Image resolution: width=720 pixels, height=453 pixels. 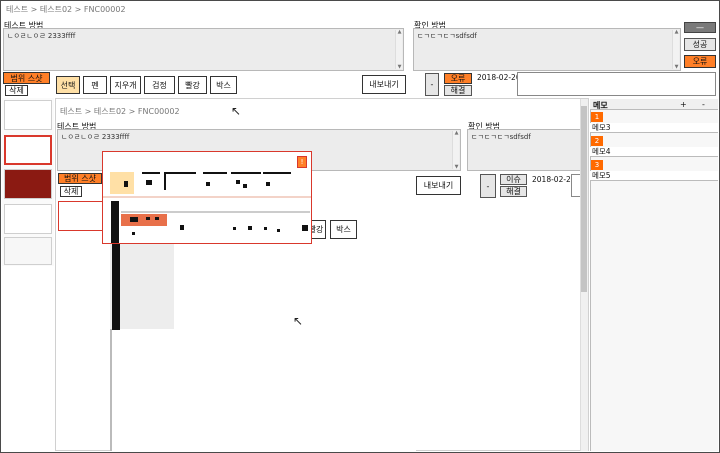 What do you see at coordinates (654, 176) in the screenshot?
I see `memo-item: 메모5` at bounding box center [654, 176].